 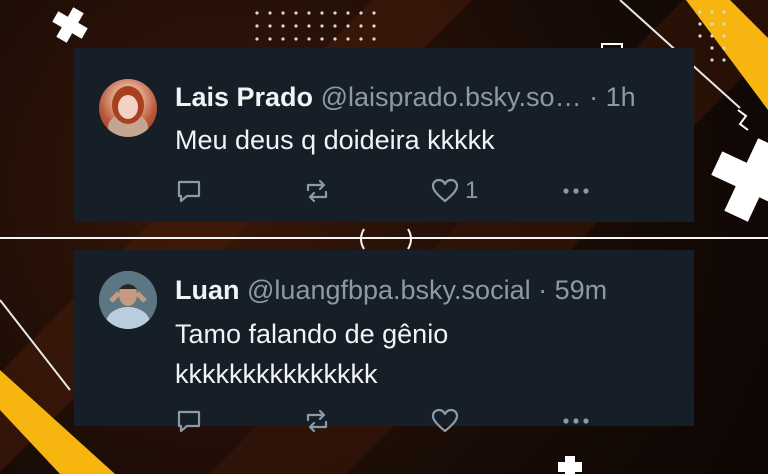 I want to click on post-header: Lais Prado @laisprado.bsky.so… · 1h, so click(x=405, y=97).